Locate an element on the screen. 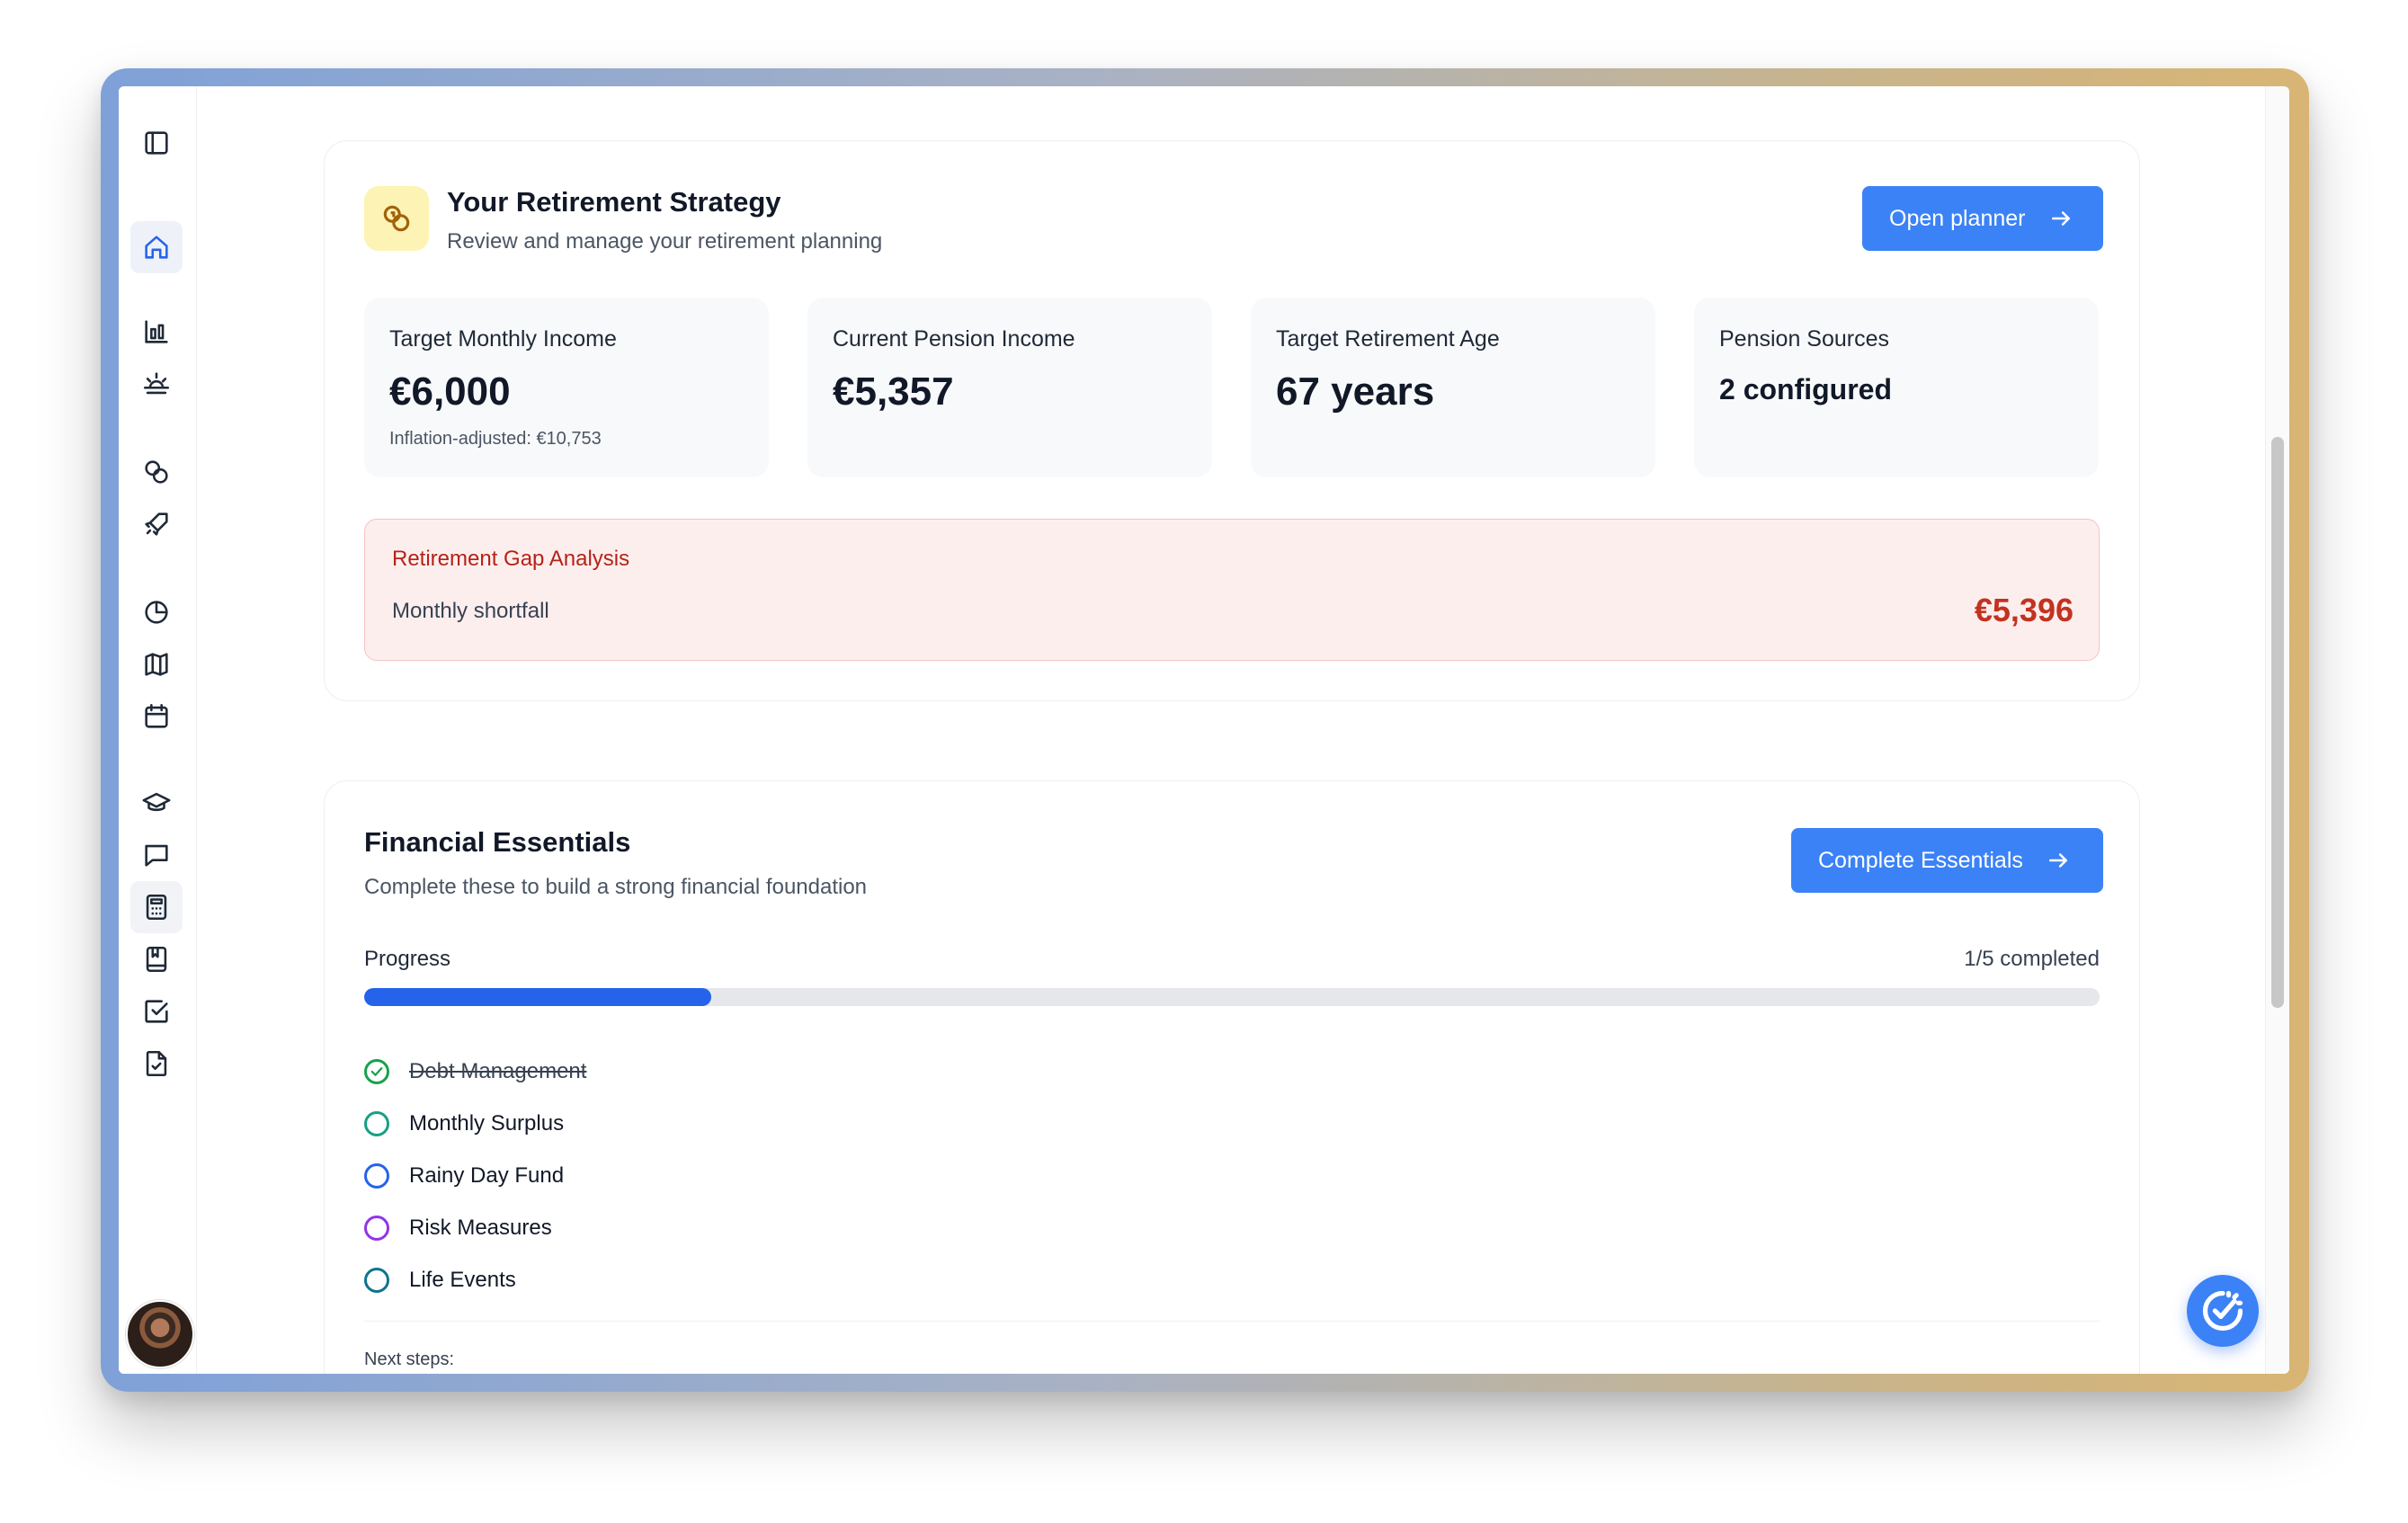 The height and width of the screenshot is (1523, 2408). assistant-fab-button is located at coordinates (2223, 1311).